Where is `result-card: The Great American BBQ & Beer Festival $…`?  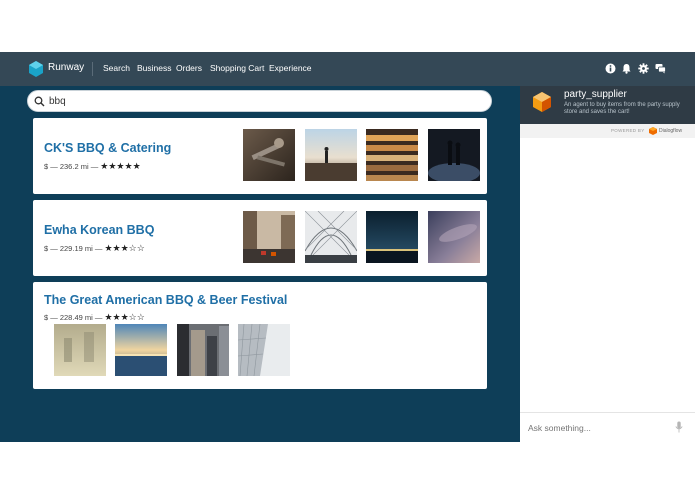 result-card: The Great American BBQ & Beer Festival $… is located at coordinates (260, 335).